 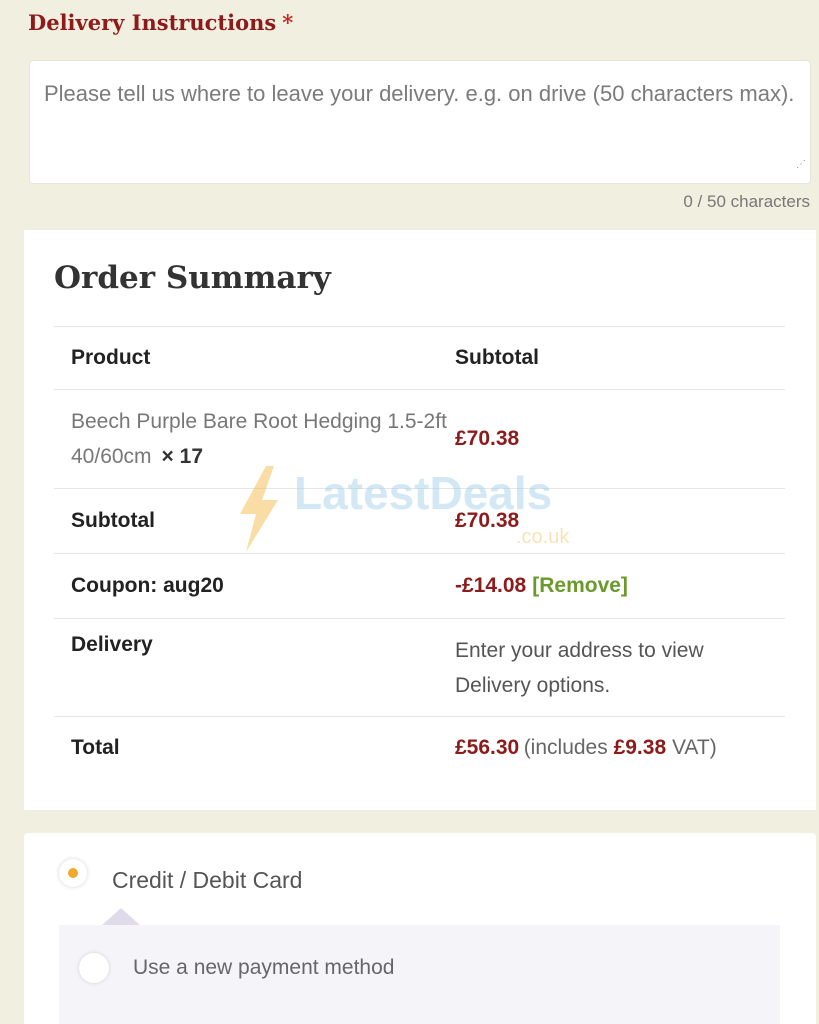 What do you see at coordinates (419, 747) in the screenshot?
I see `total-row: Total £56.30 (includes £9.38 VAT)` at bounding box center [419, 747].